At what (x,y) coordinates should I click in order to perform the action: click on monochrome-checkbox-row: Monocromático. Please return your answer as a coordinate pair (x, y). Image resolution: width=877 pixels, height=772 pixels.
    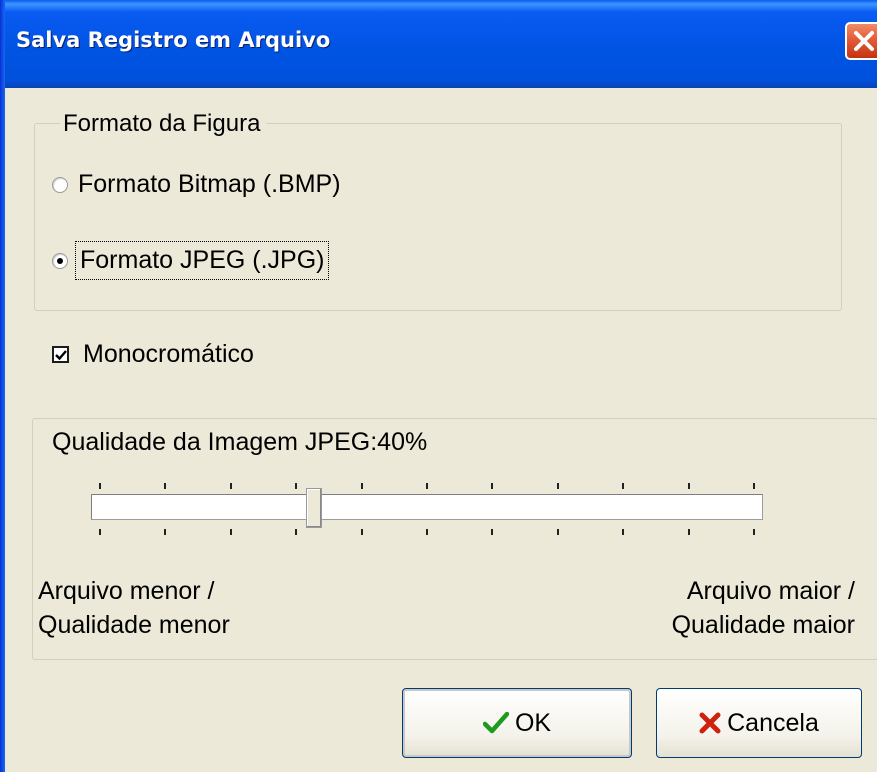
    Looking at the image, I should click on (153, 354).